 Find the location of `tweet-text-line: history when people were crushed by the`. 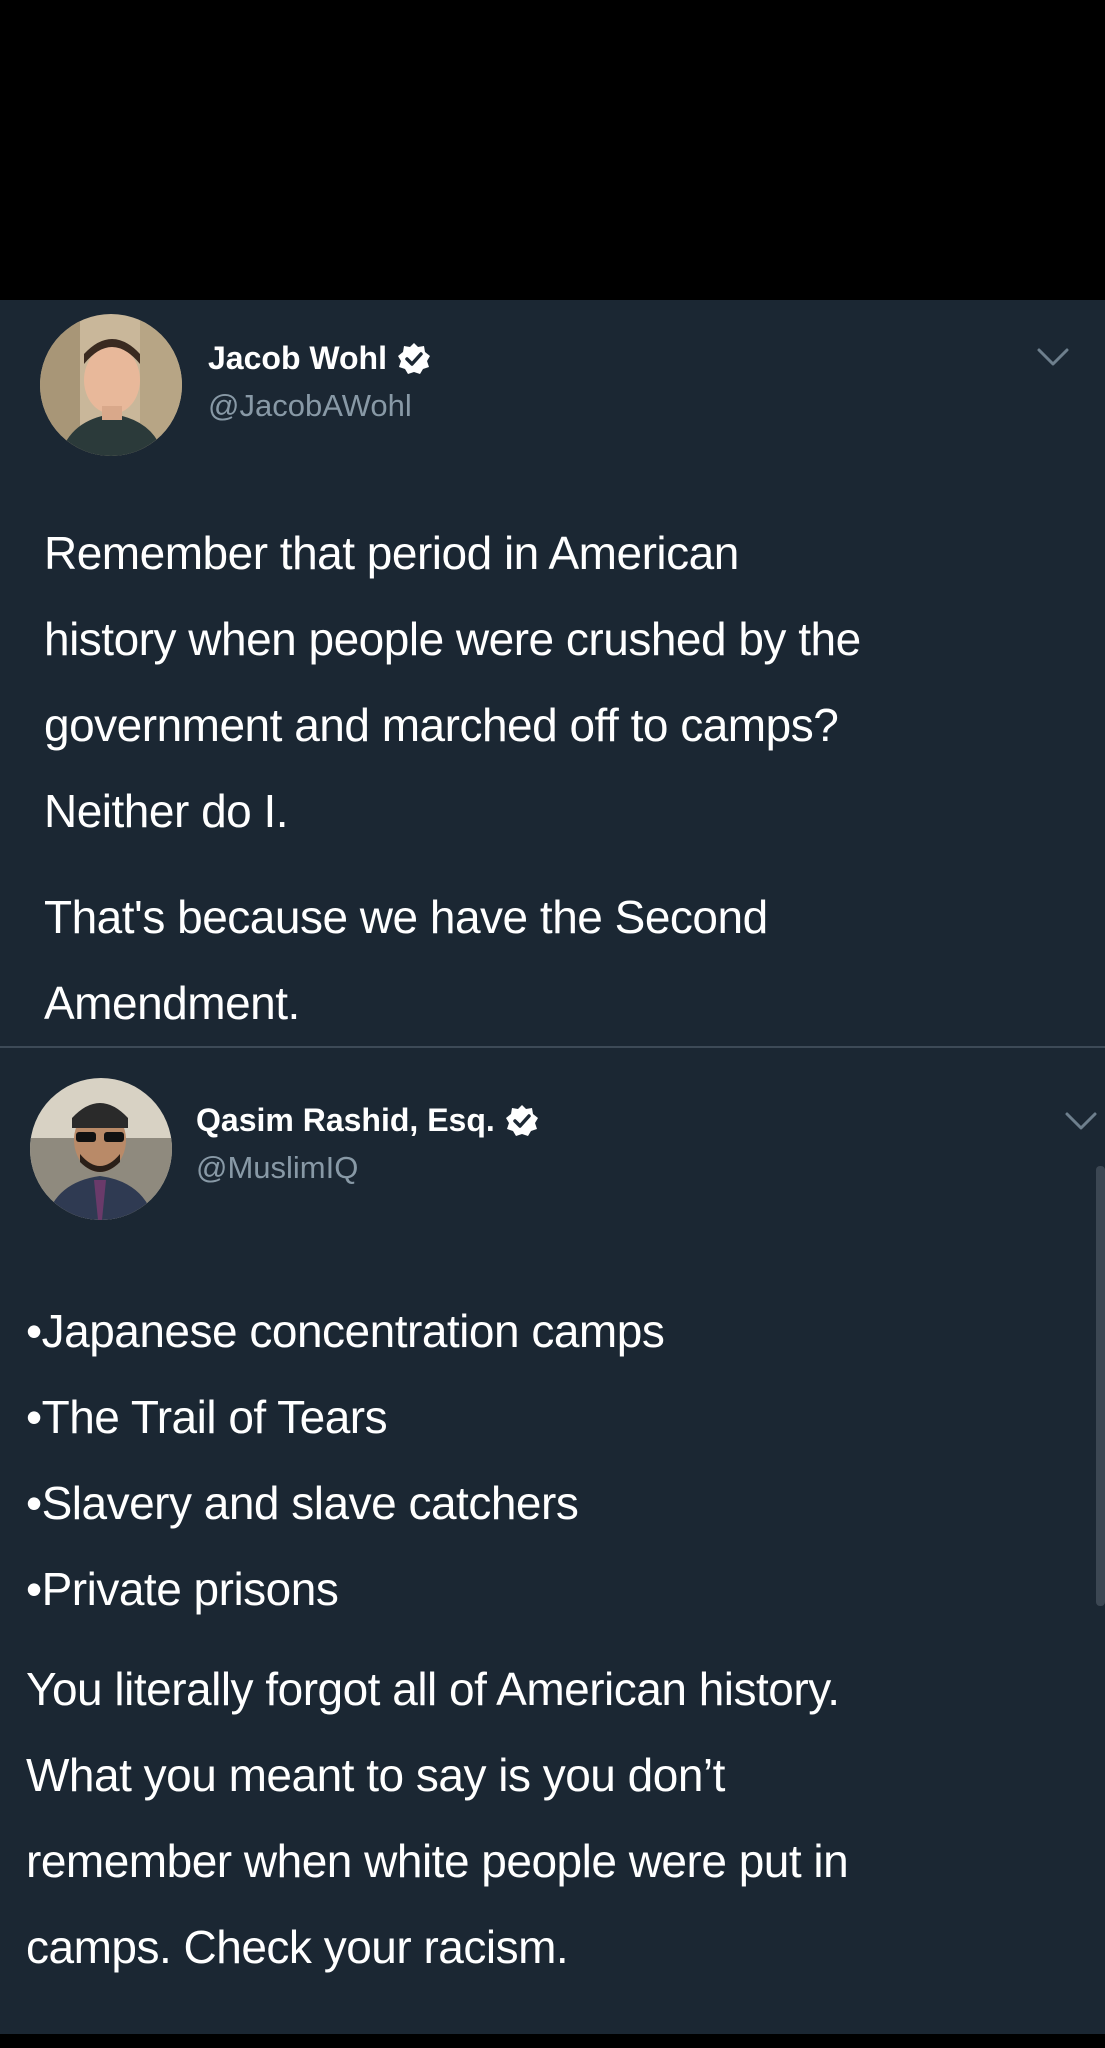

tweet-text-line: history when people were crushed by the is located at coordinates (452, 639).